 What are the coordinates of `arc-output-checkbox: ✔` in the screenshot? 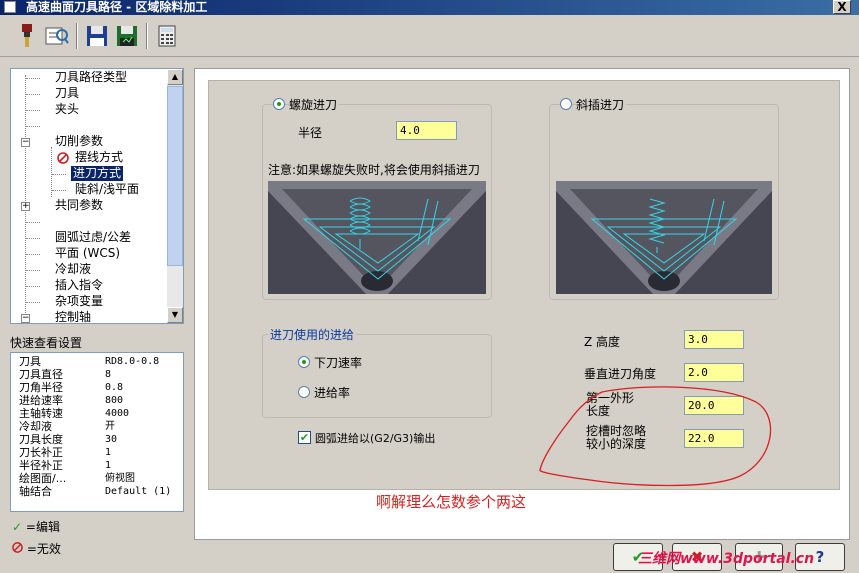 It's located at (304, 437).